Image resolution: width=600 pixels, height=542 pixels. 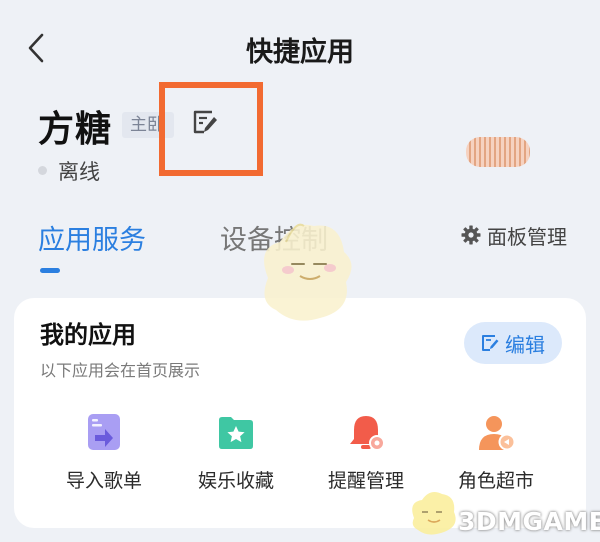 What do you see at coordinates (120, 370) in the screenshot?
I see `my-apps-subtitle: 以下应用会在首页展示` at bounding box center [120, 370].